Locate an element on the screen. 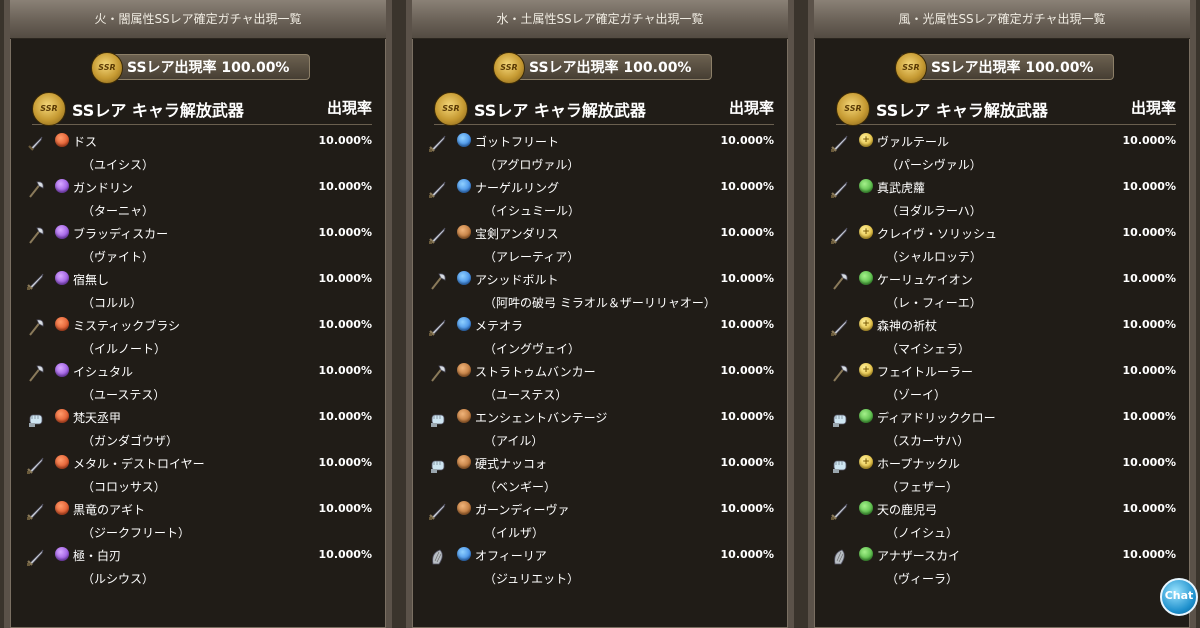 This screenshot has height=628, width=1200. weapon-name: ヴァルテール is located at coordinates (913, 142).